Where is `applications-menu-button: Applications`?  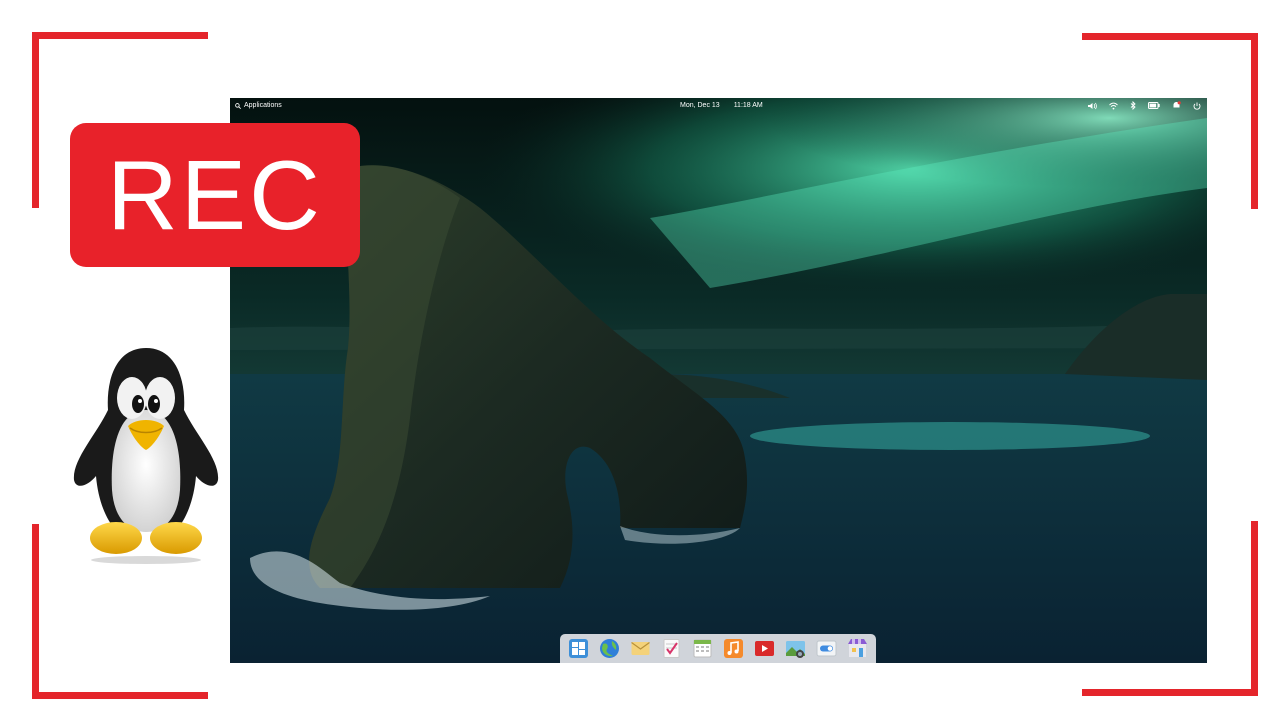 applications-menu-button: Applications is located at coordinates (258, 105).